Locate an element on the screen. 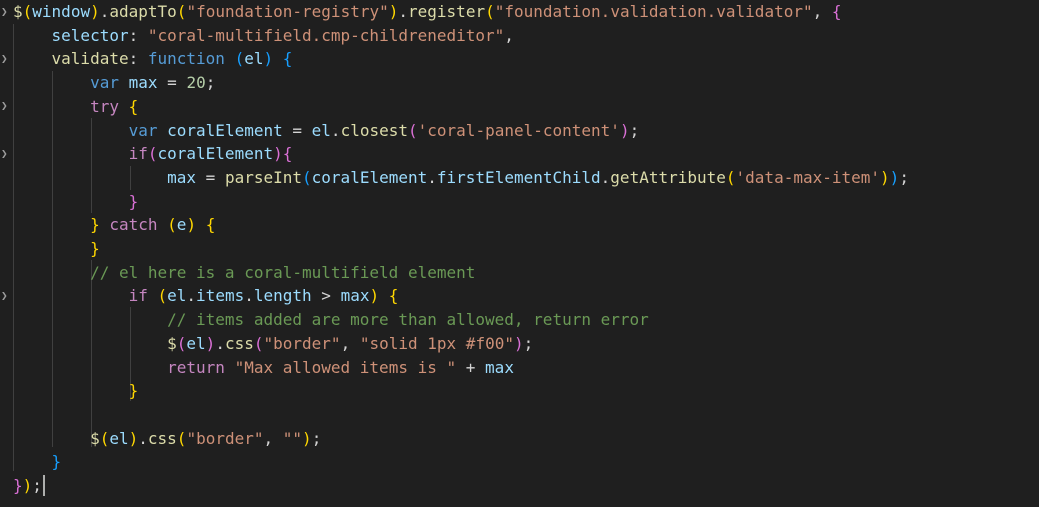 This screenshot has width=1039, height=507. code-line: if(coralElement){ is located at coordinates (153, 154).